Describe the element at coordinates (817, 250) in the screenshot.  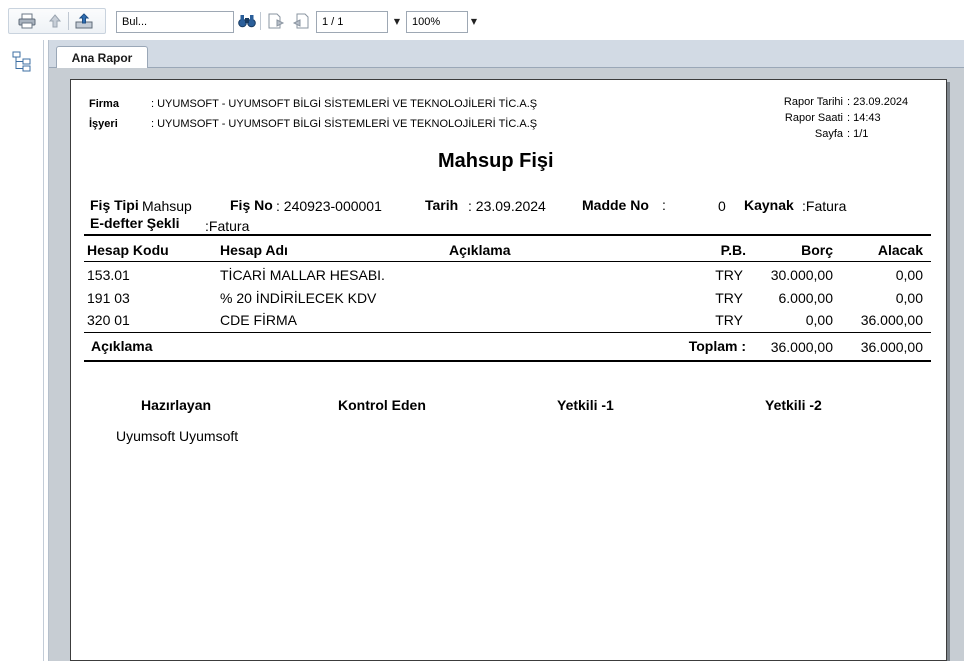
I see `col-borc: Borç` at that location.